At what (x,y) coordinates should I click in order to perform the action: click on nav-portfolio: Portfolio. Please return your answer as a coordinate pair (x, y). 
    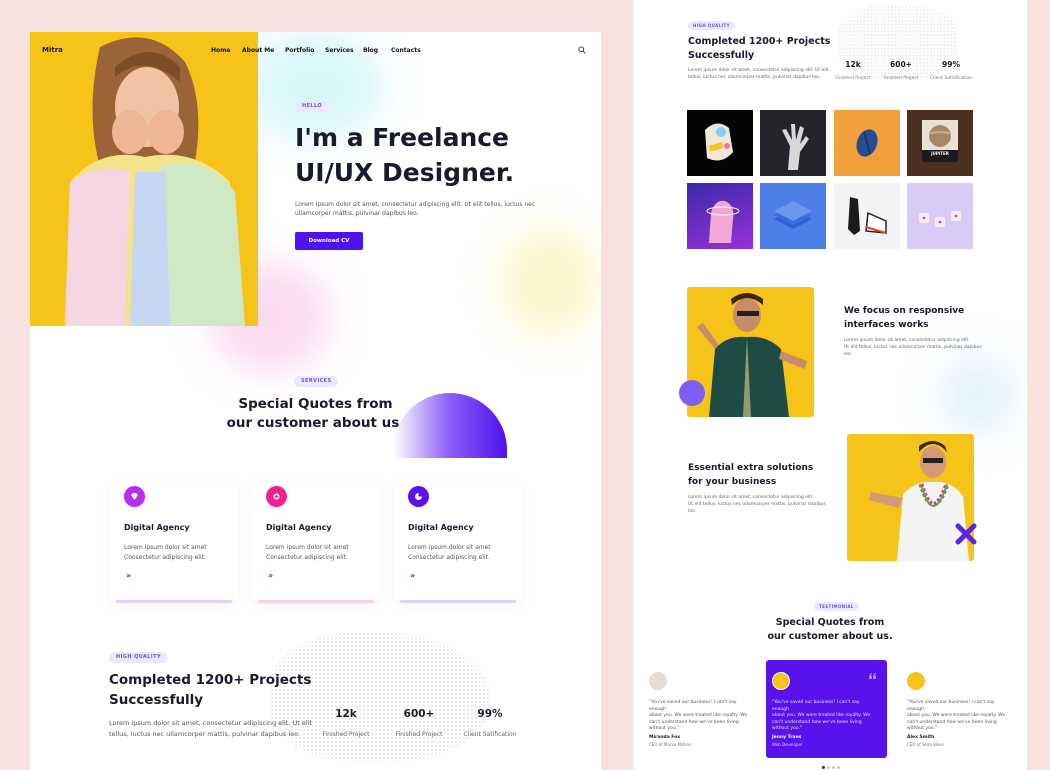
    Looking at the image, I should click on (299, 50).